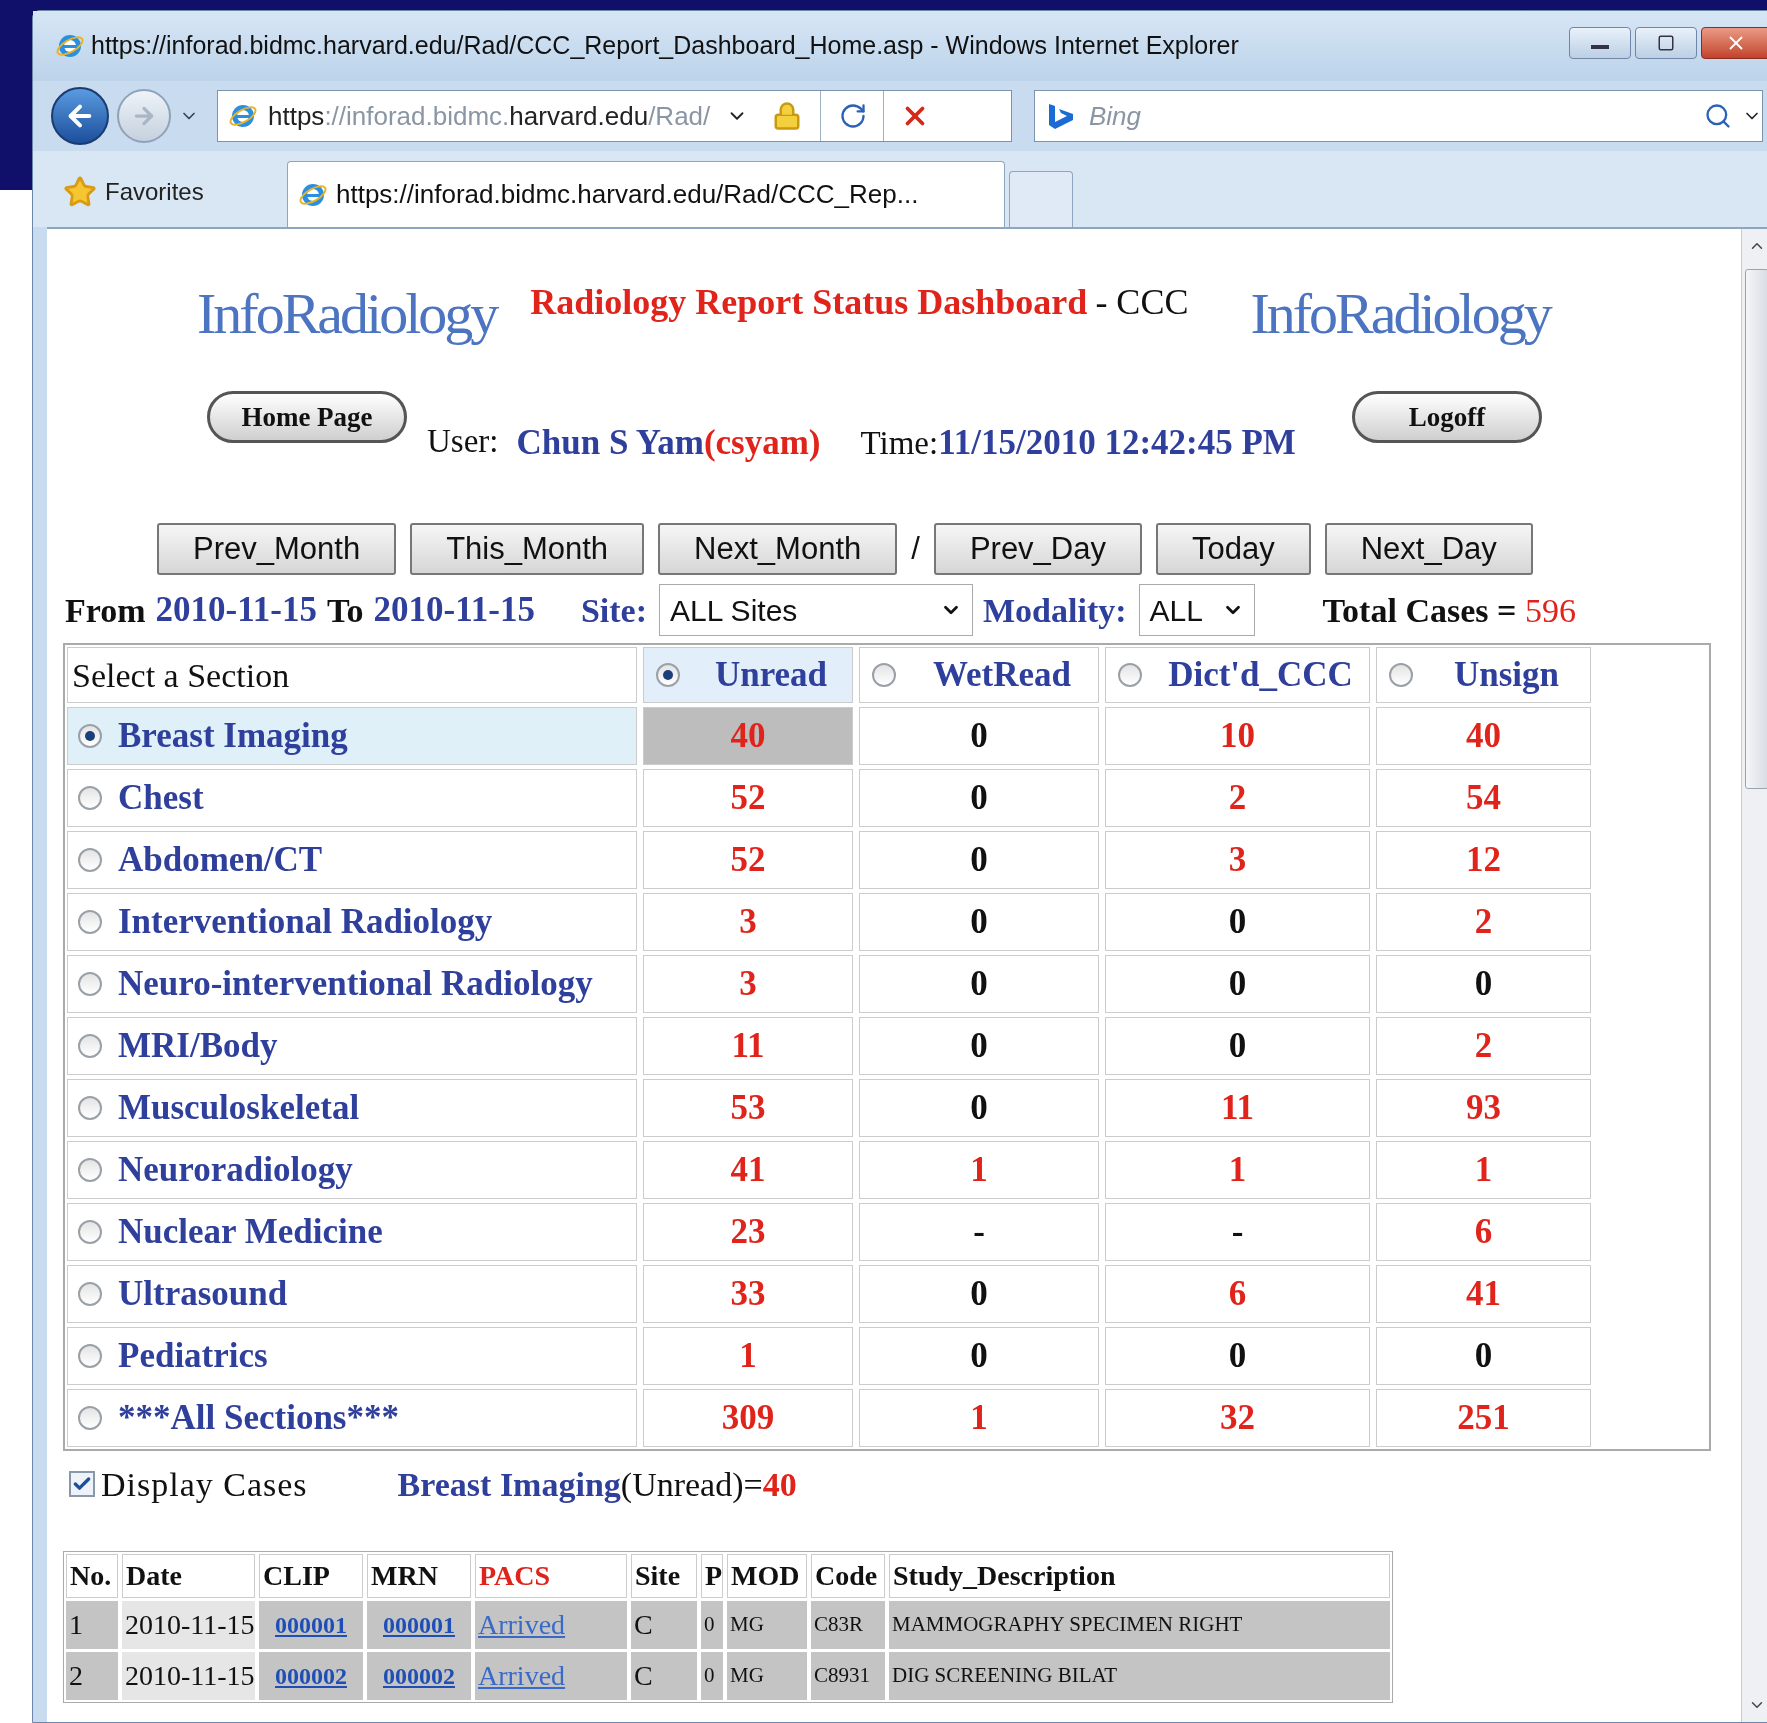 Image resolution: width=1767 pixels, height=1723 pixels. Describe the element at coordinates (1446, 417) in the screenshot. I see `logoff-button: Logoff` at that location.